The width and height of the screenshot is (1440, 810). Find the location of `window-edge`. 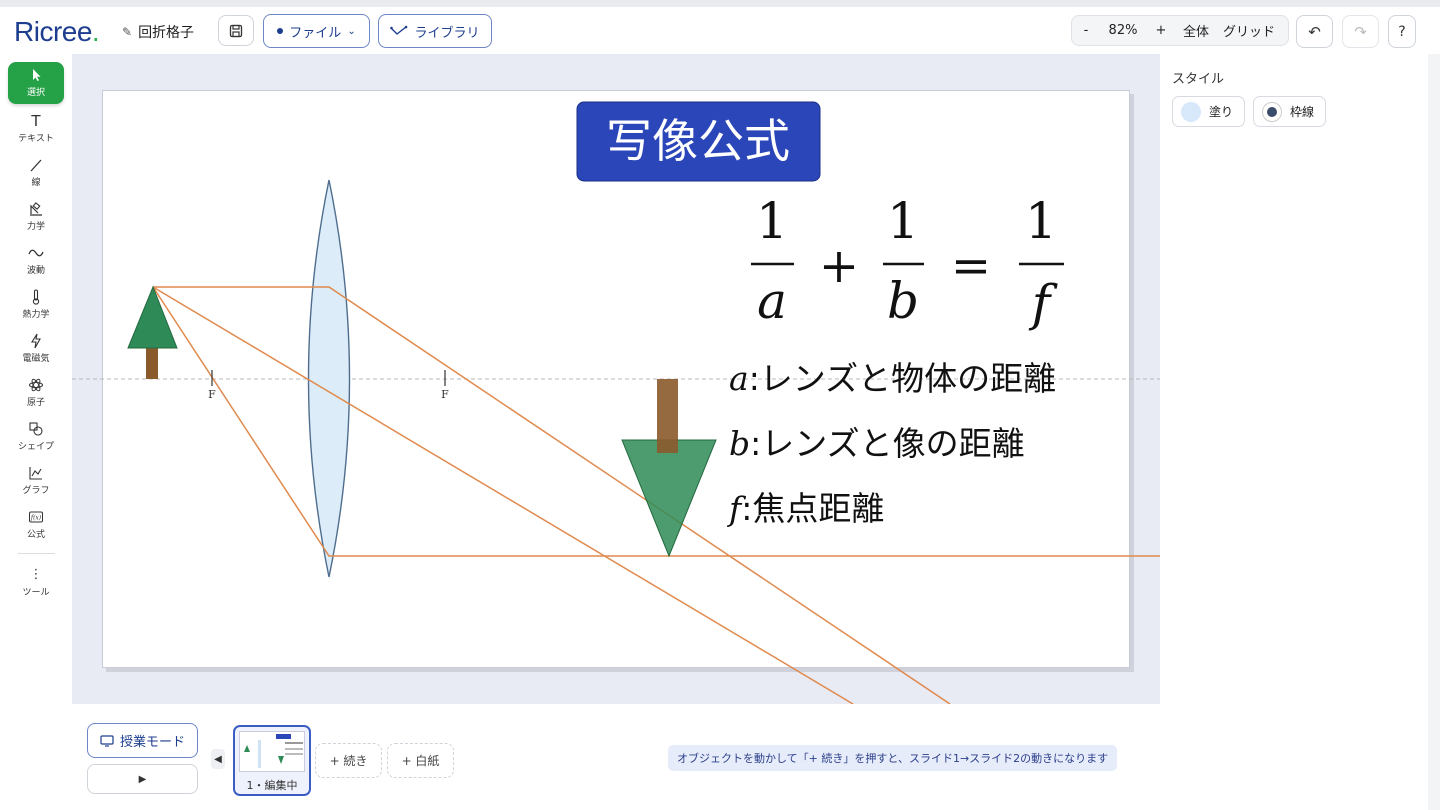

window-edge is located at coordinates (1434, 432).